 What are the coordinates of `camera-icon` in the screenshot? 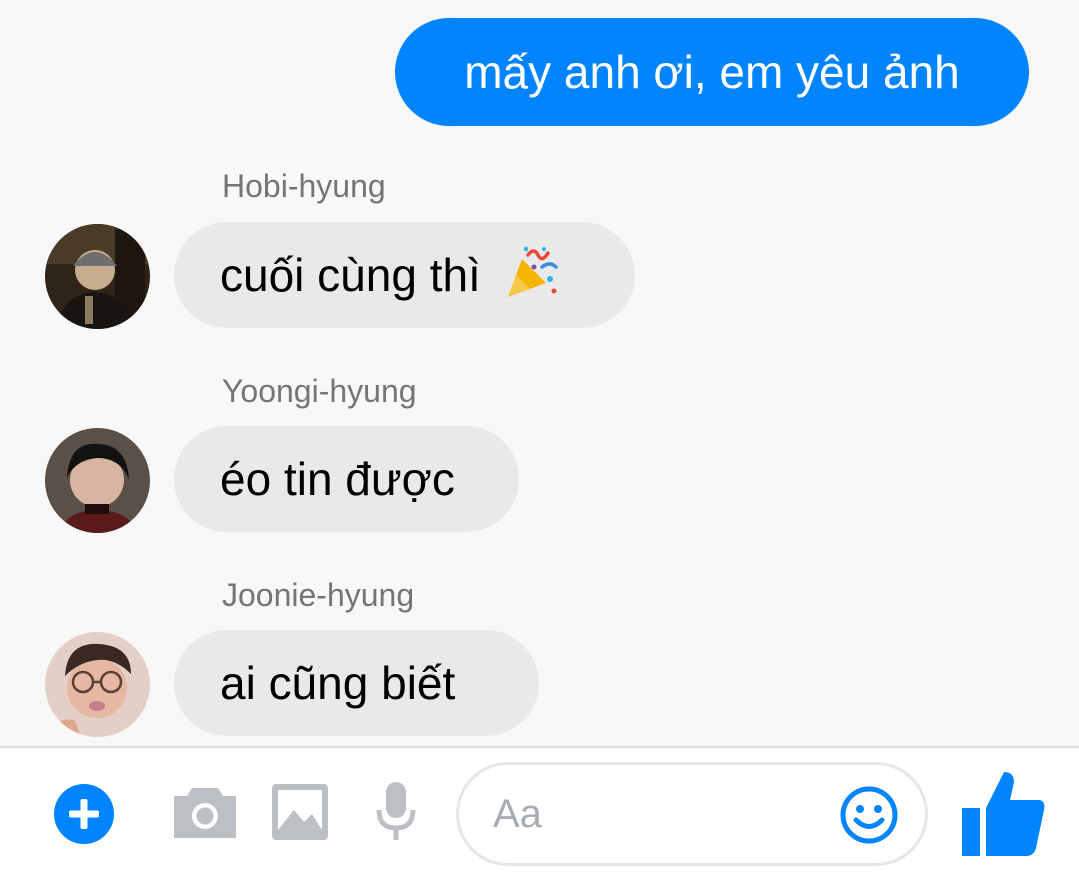 It's located at (205, 811).